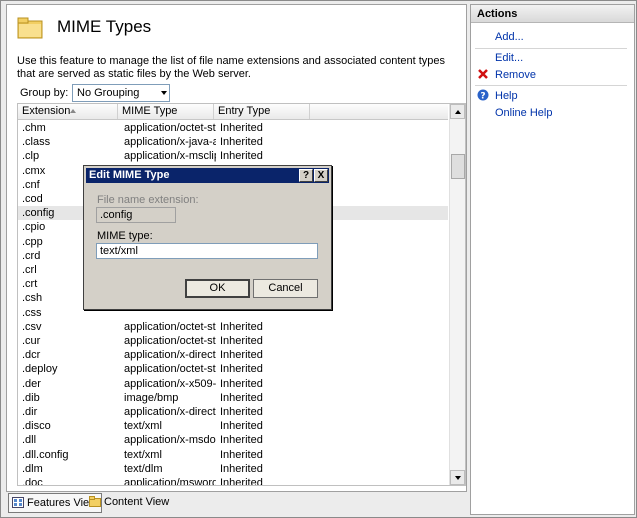  I want to click on table-row: .chm application/octet-st... Inherited, so click(233, 128).